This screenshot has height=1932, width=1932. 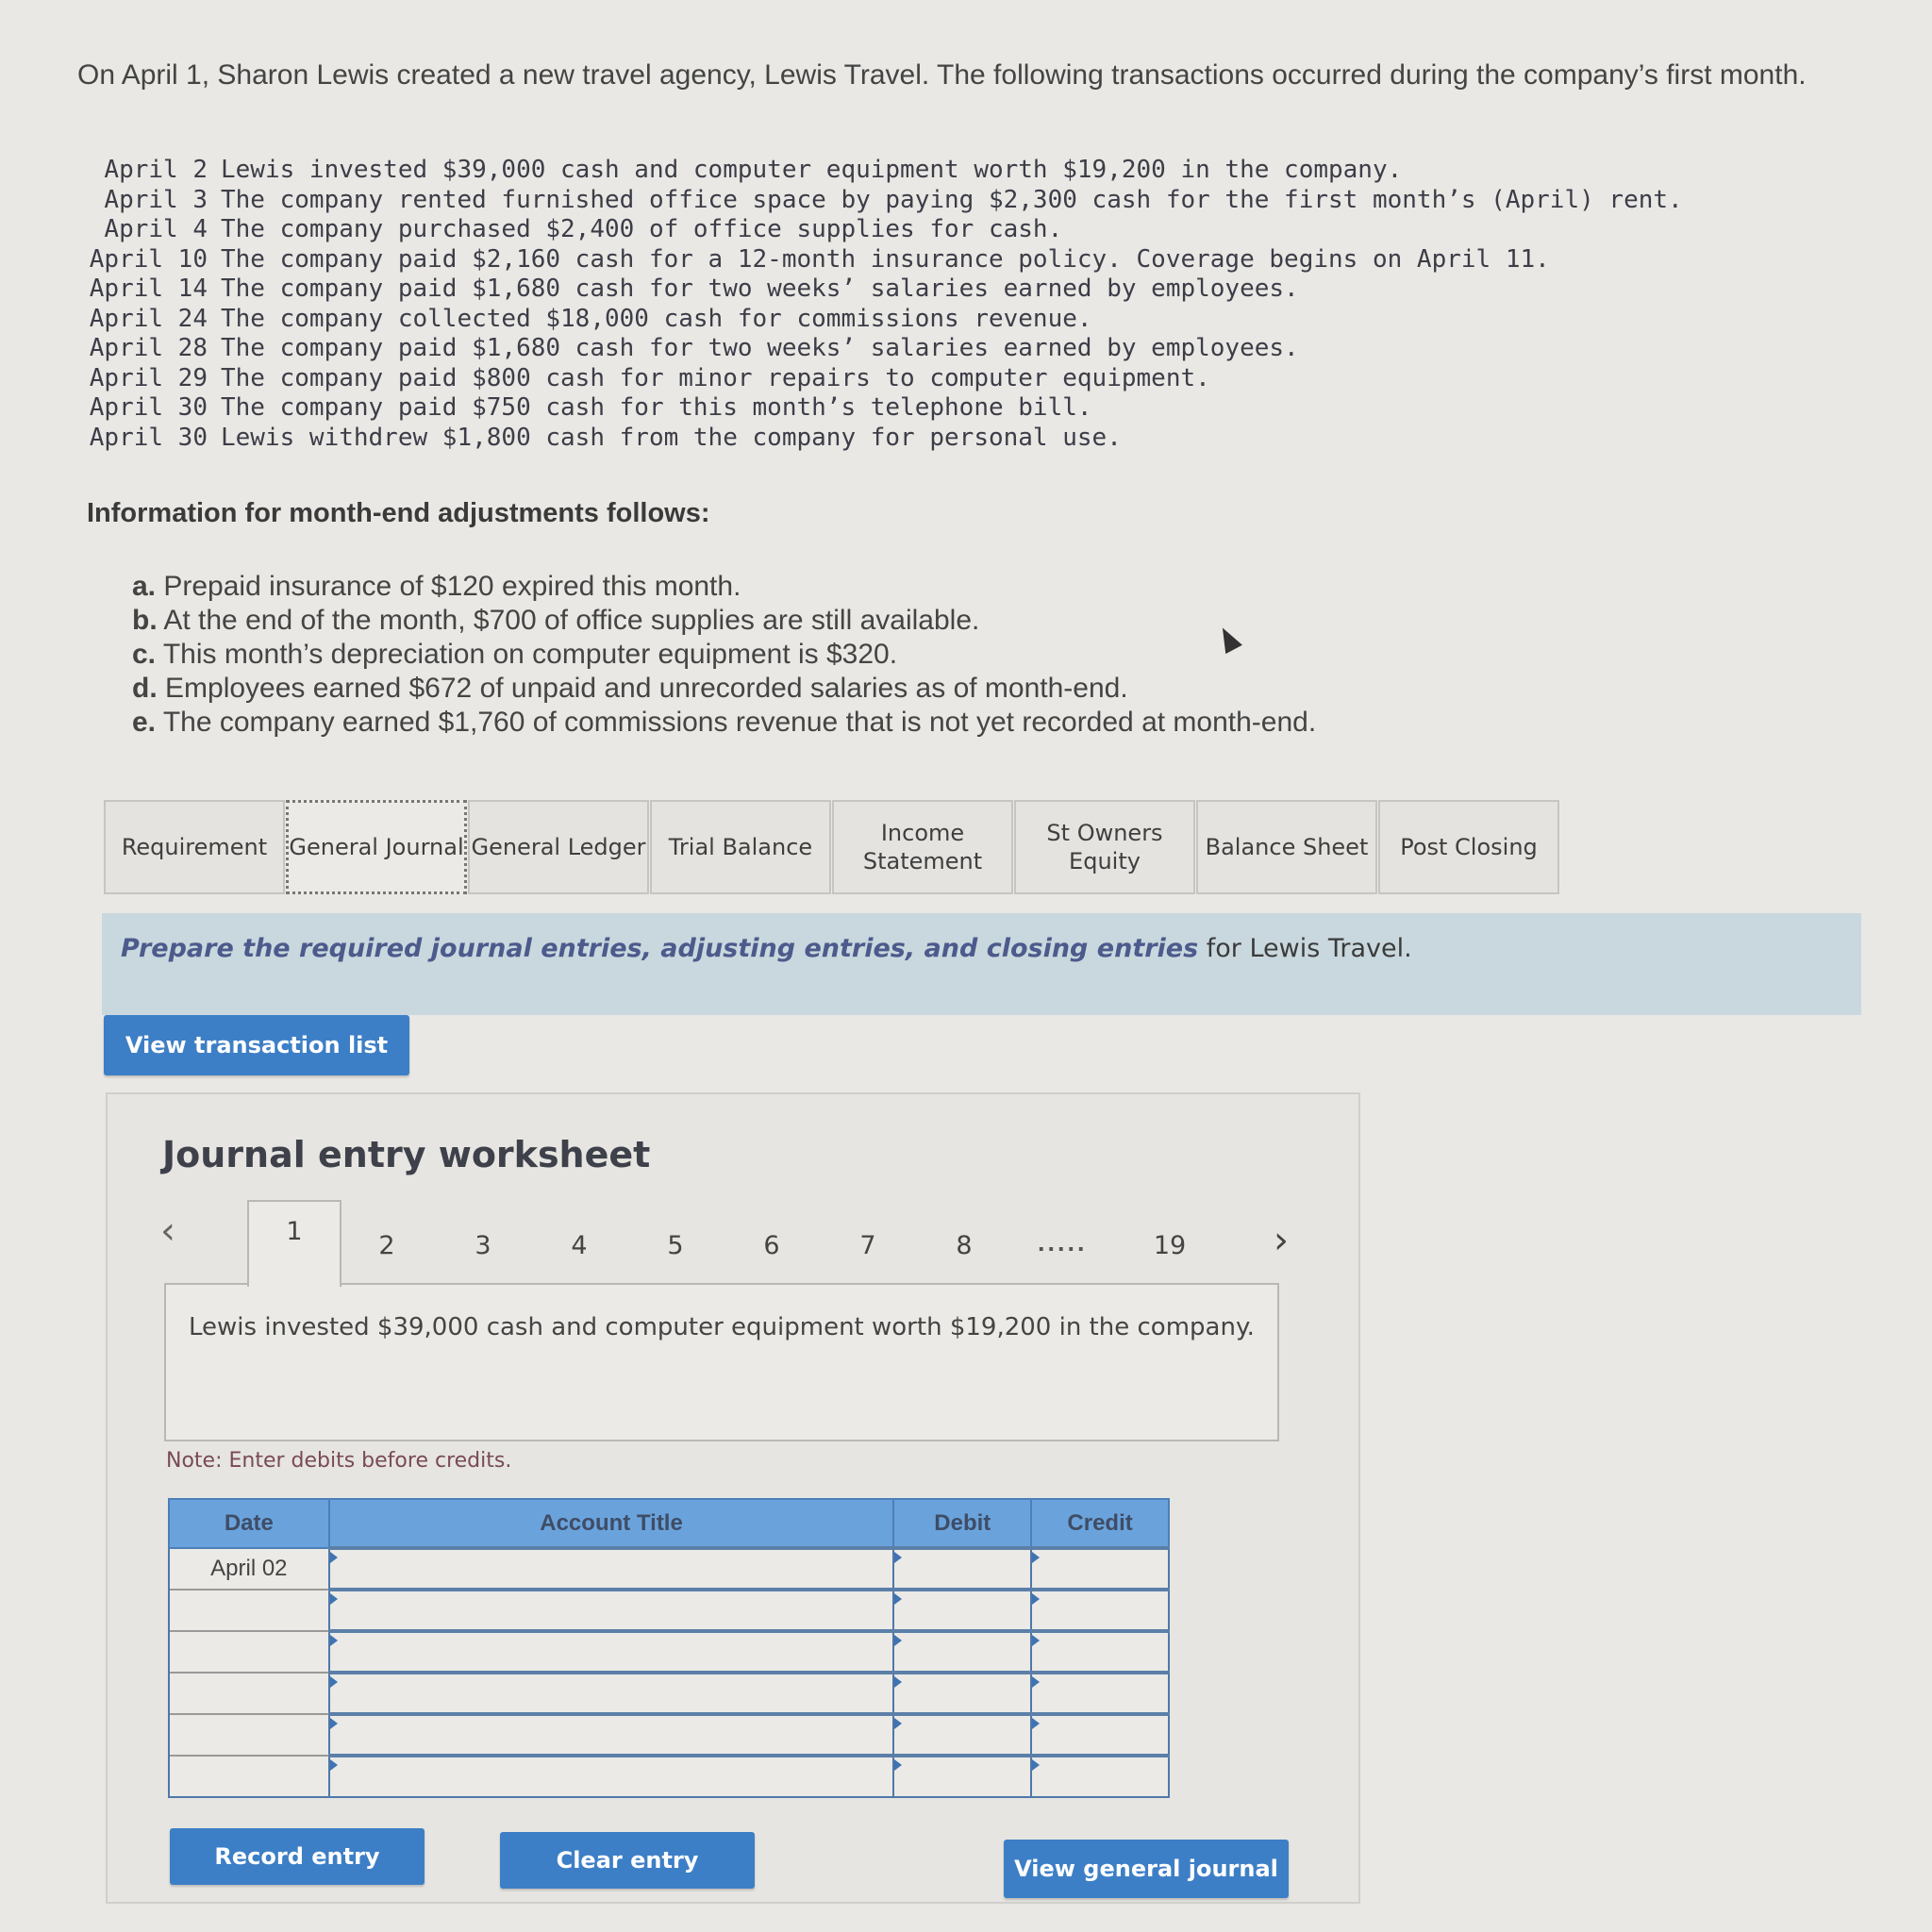 What do you see at coordinates (1305, 948) in the screenshot?
I see `instruction-rest: for Lewis Travel.` at bounding box center [1305, 948].